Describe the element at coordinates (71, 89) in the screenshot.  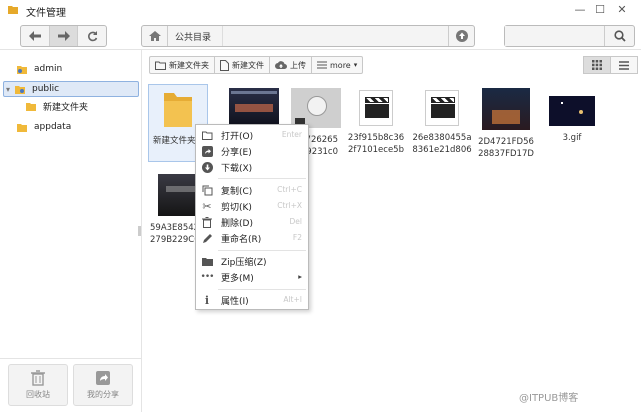
I see `tree-item-public: ▾ public` at that location.